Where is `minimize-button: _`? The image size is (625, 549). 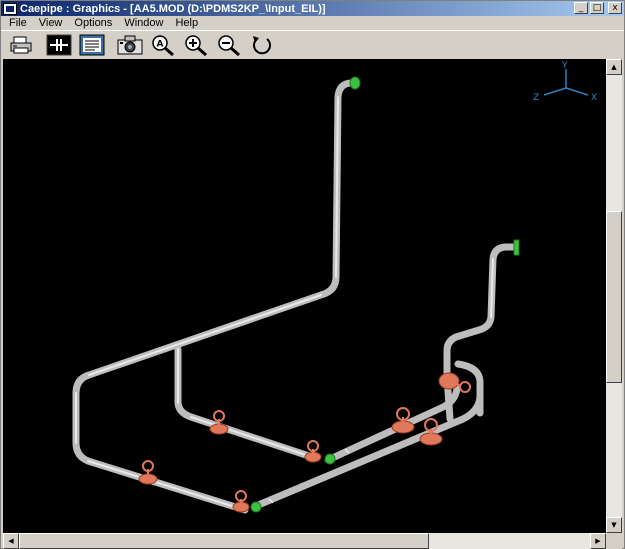 minimize-button: _ is located at coordinates (581, 8).